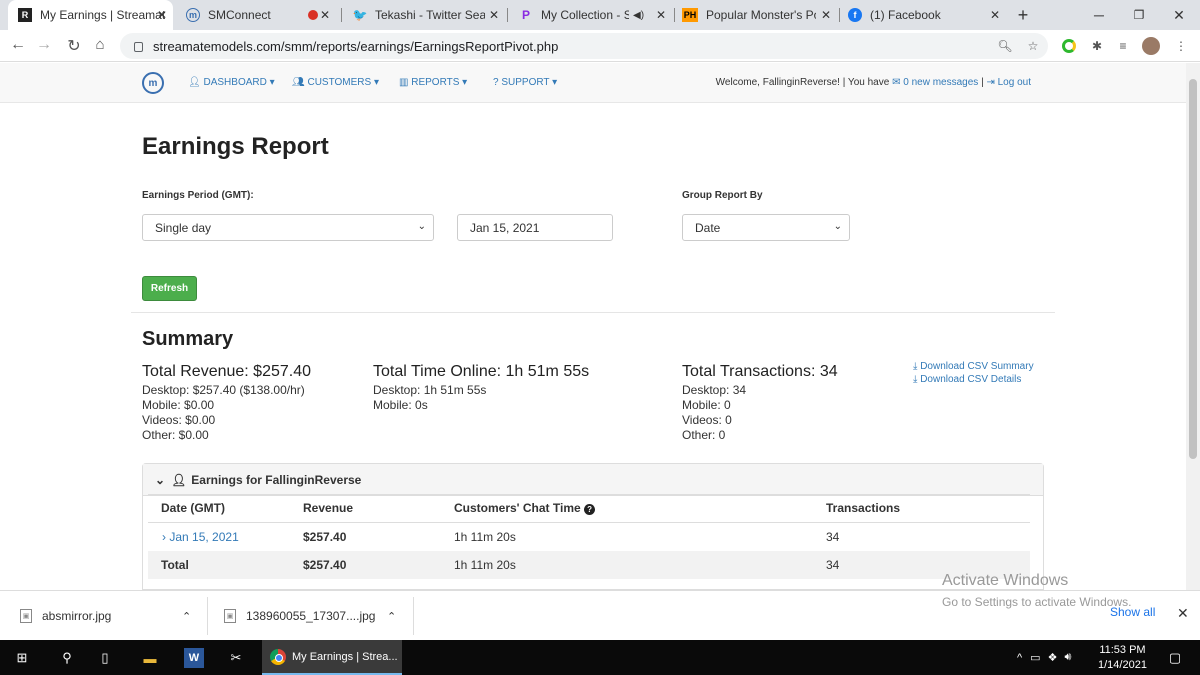  I want to click on extension-green-icon, so click(1069, 46).